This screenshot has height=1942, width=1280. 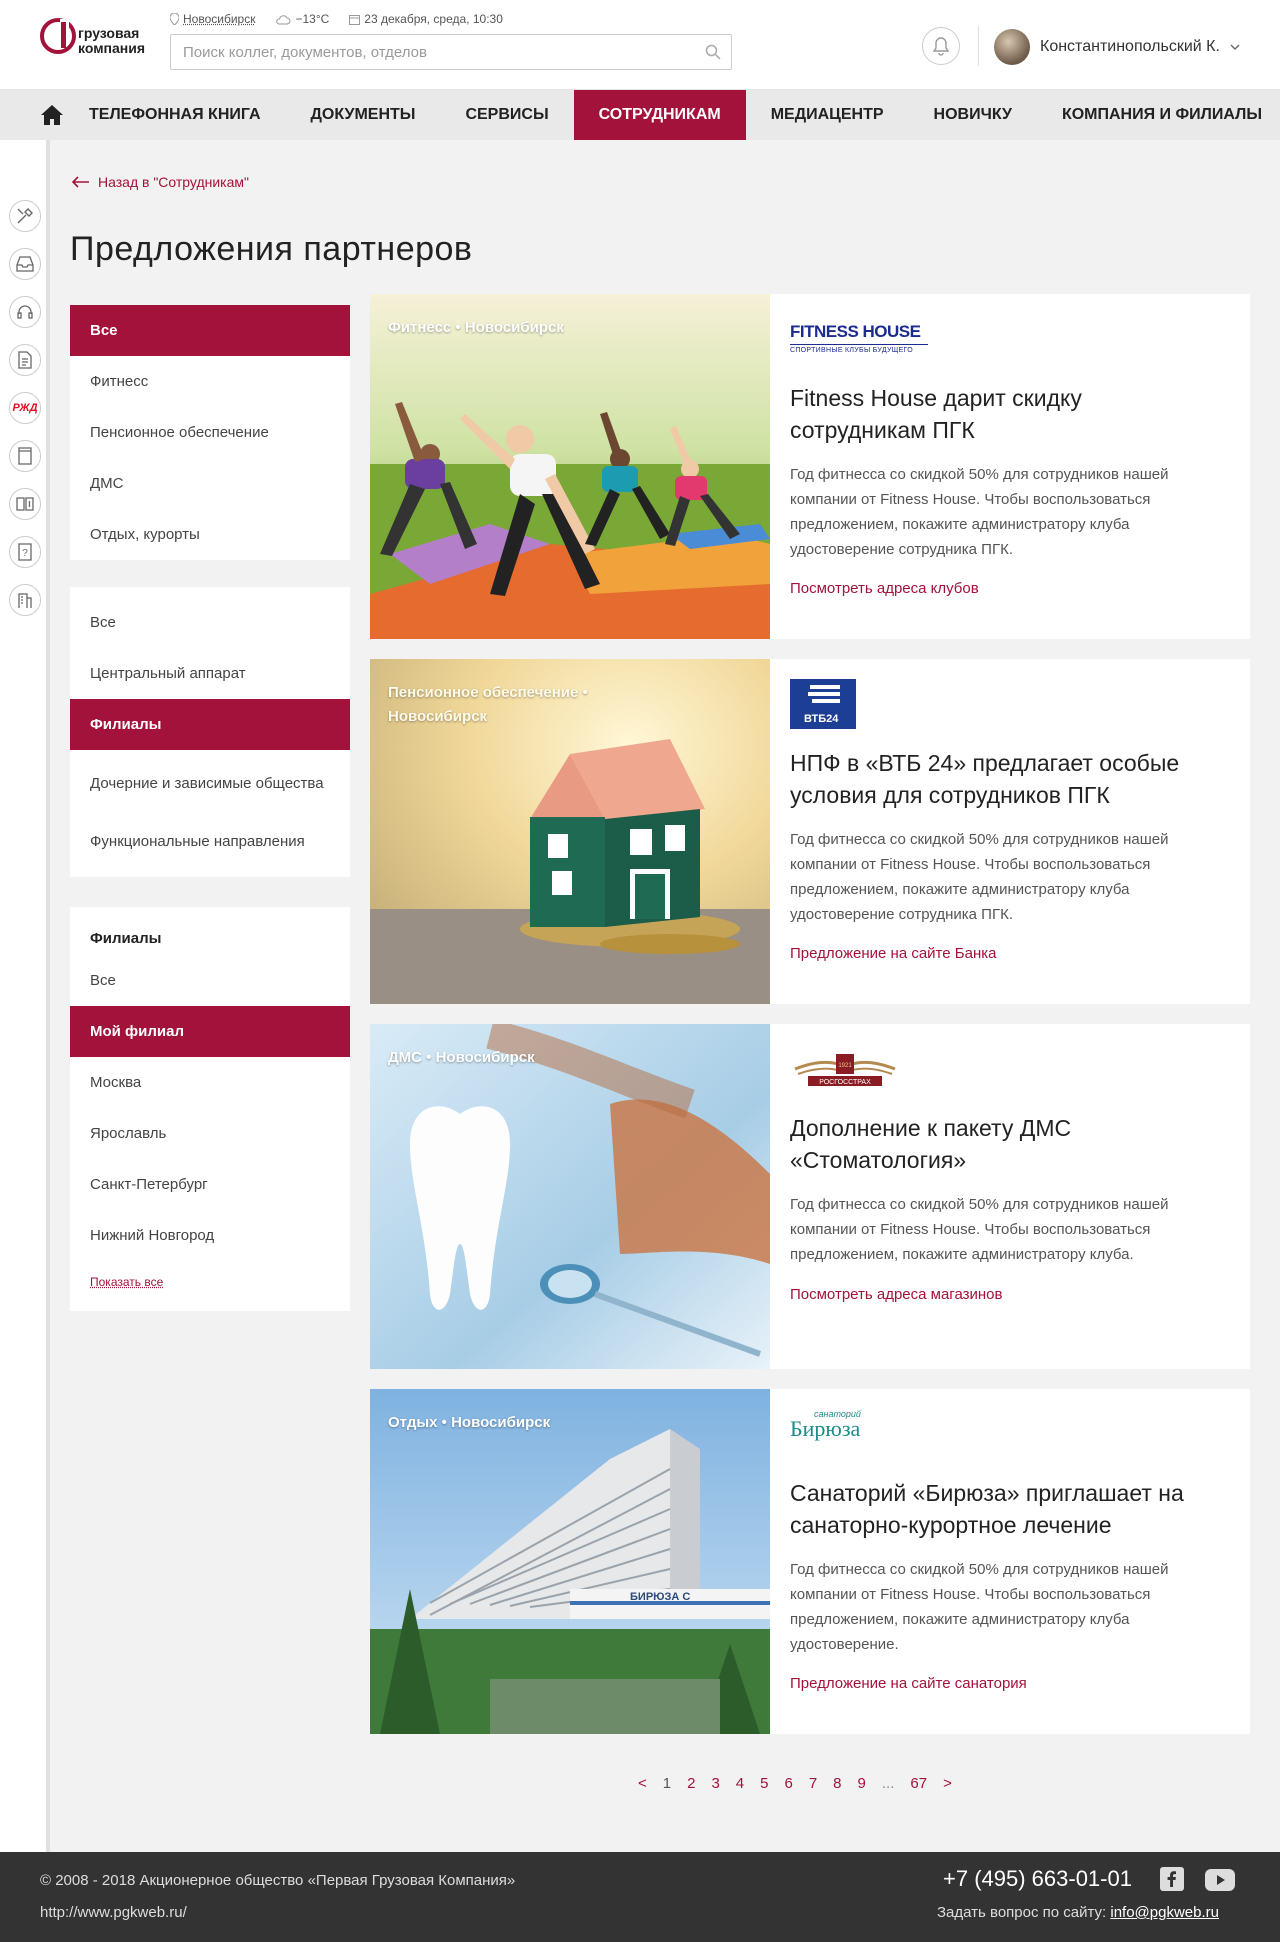 I want to click on filter-category-resorts: Отдых, курорты, so click(x=210, y=534).